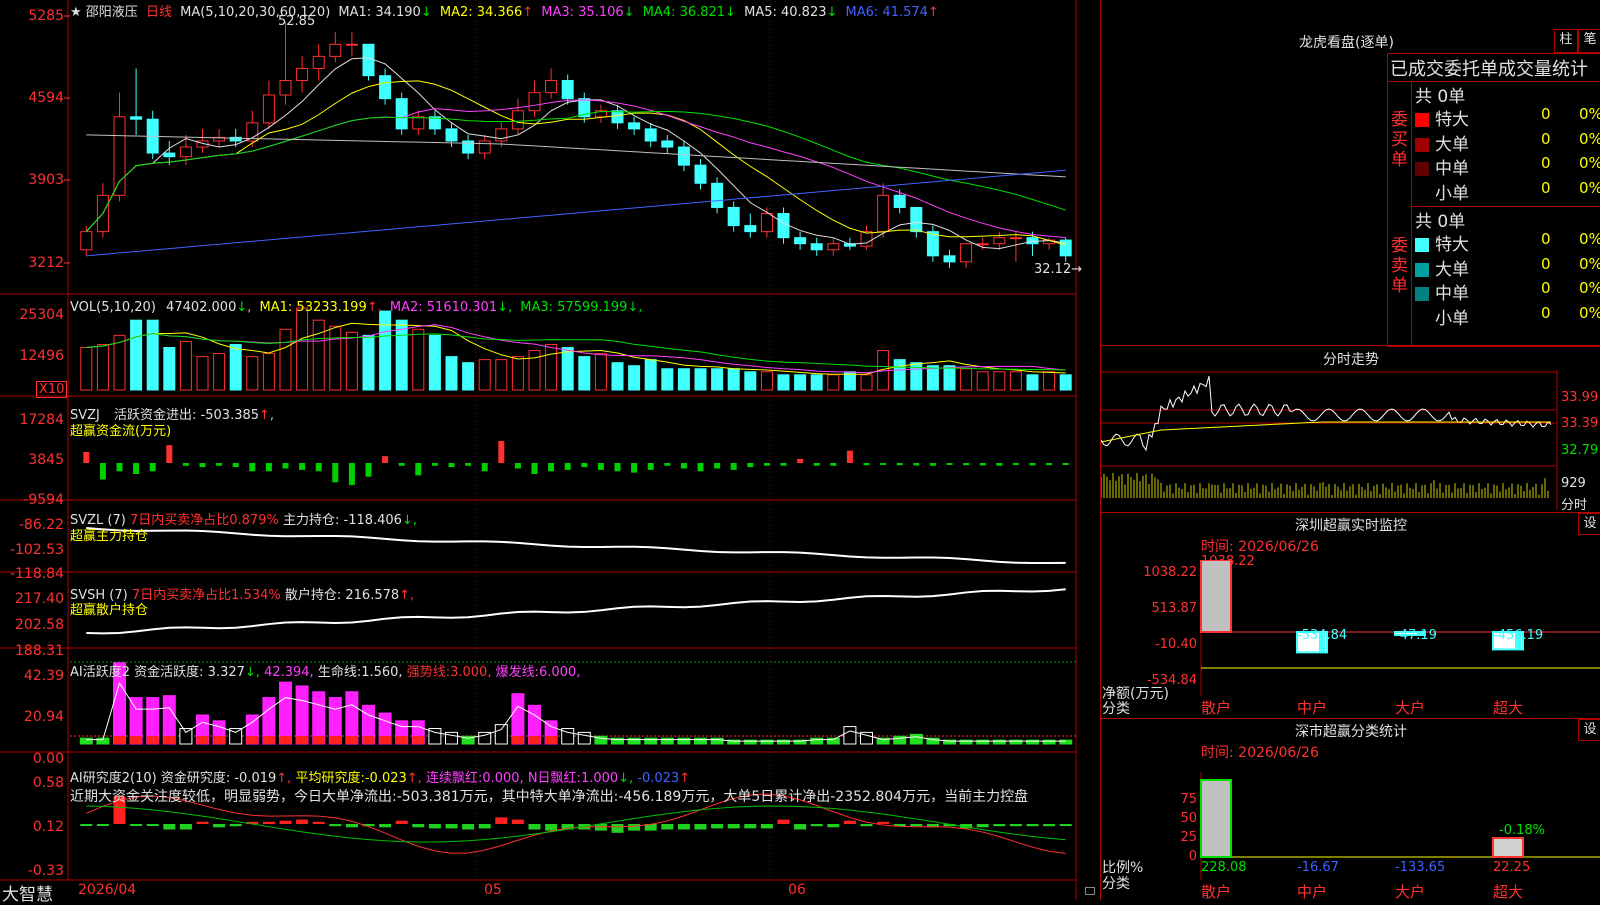  Describe the element at coordinates (159, 12) in the screenshot. I see `period-label: 日线` at that location.